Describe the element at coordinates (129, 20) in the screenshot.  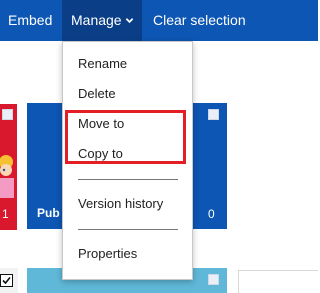
I see `chevron-down-icon` at that location.